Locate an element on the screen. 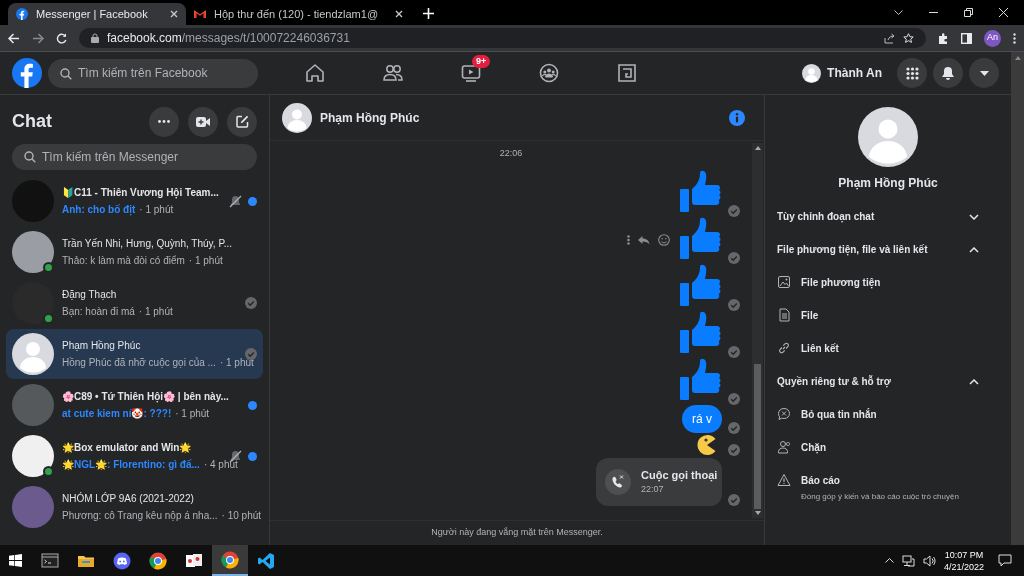 The width and height of the screenshot is (1024, 576). menu-item: File is located at coordinates (810, 315).